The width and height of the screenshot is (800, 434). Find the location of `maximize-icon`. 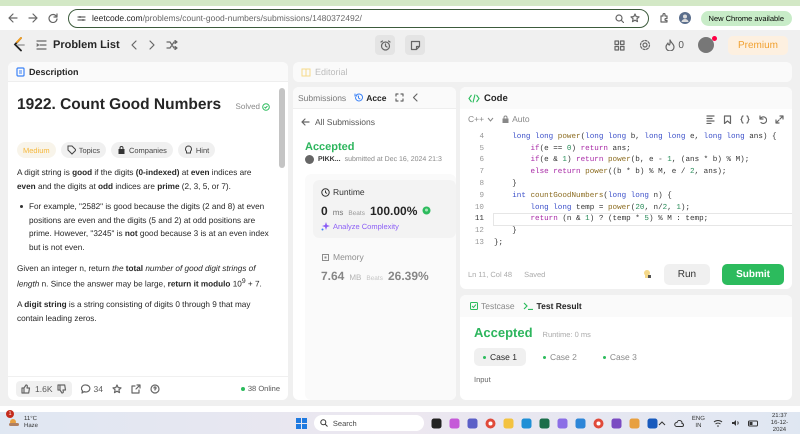

maximize-icon is located at coordinates (399, 97).